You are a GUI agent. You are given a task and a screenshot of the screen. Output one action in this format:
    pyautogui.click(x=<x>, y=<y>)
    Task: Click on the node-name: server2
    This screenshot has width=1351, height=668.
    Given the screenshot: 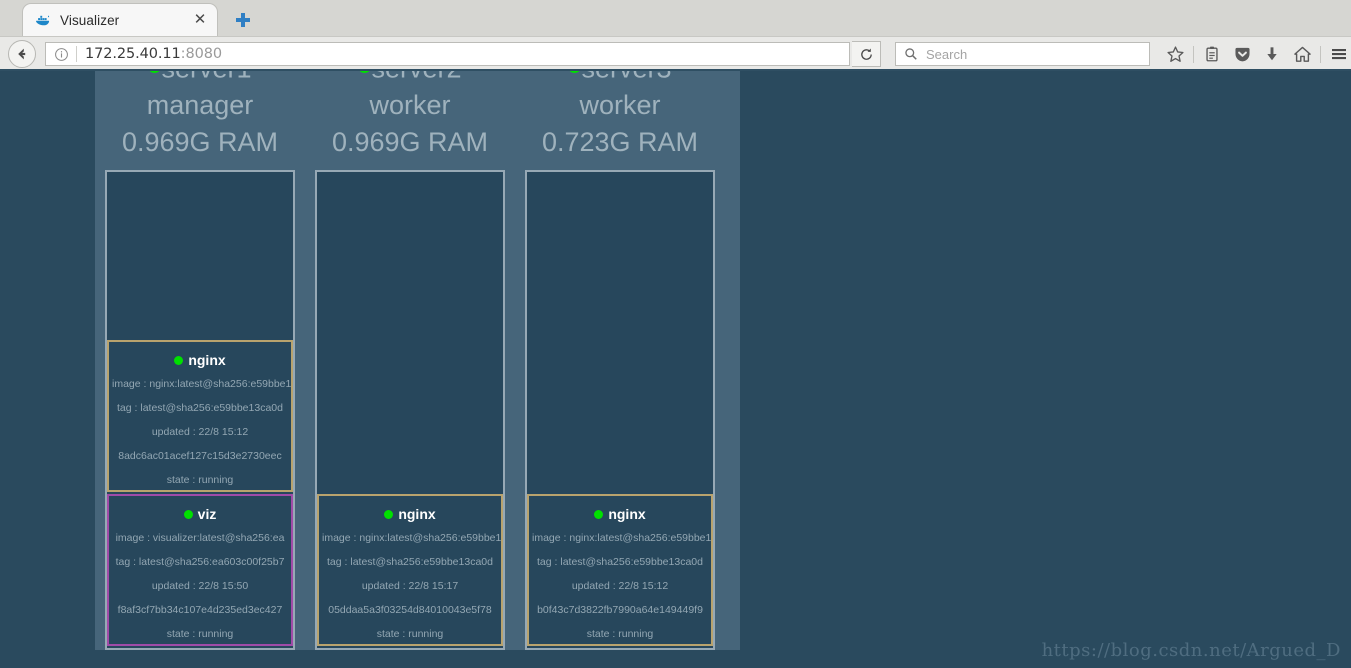 What is the action you would take?
    pyautogui.click(x=416, y=77)
    